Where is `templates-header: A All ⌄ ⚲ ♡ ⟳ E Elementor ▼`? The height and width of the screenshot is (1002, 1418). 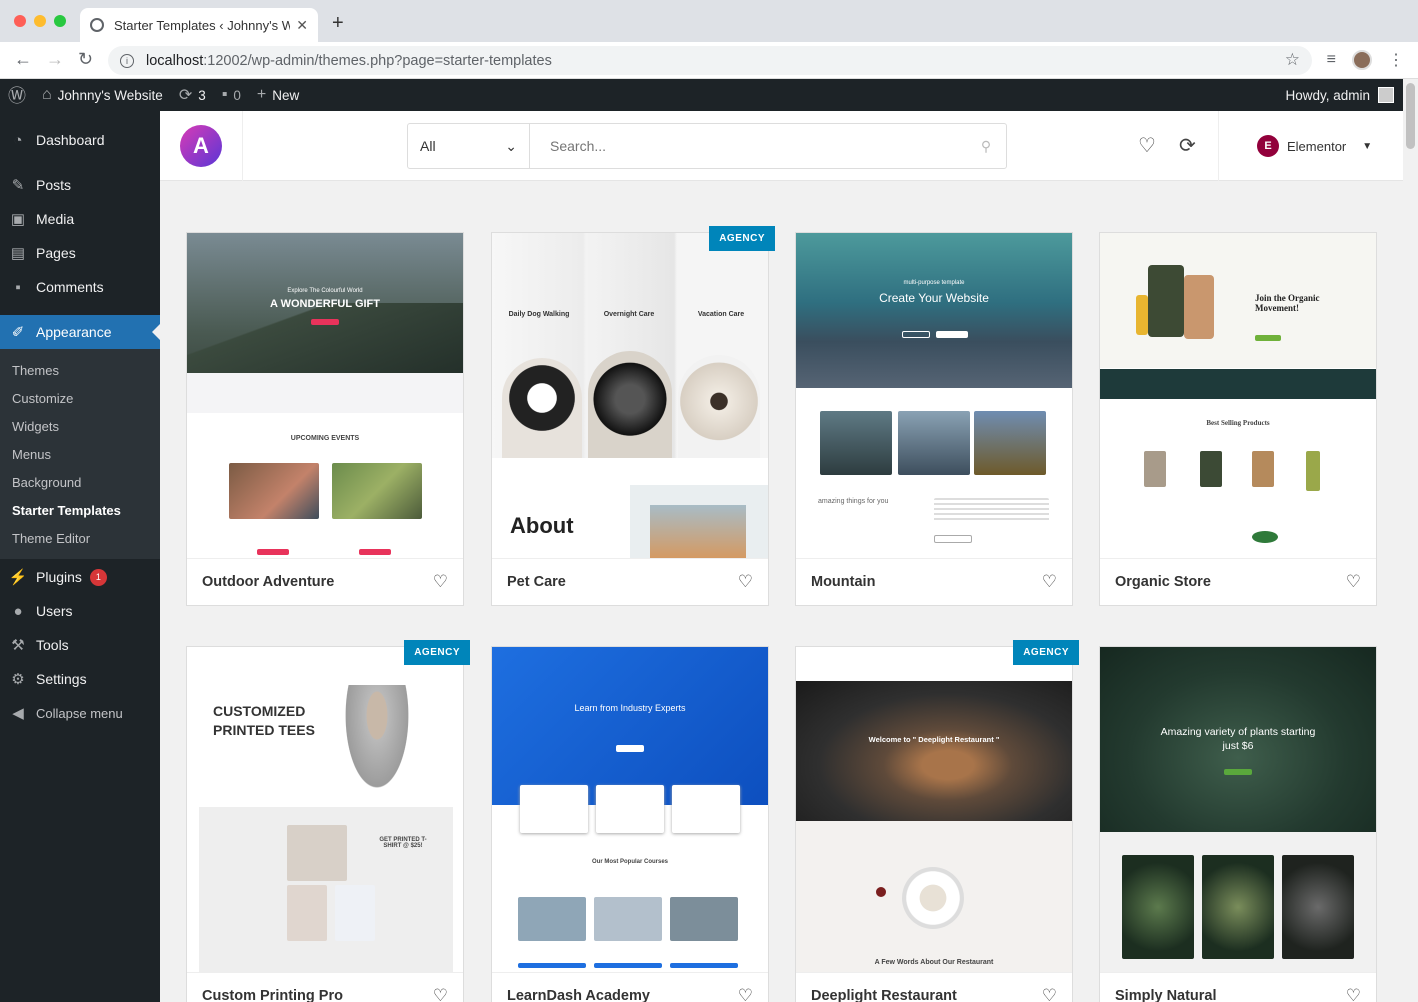 templates-header: A All ⌄ ⚲ ♡ ⟳ E Elementor ▼ is located at coordinates (781, 146).